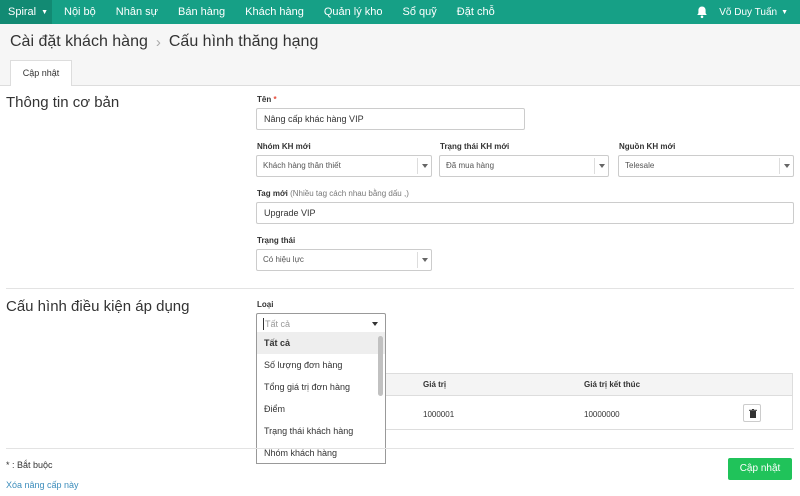  I want to click on tag-hint: (Nhiều tag cách nhau bằng dấu ,), so click(349, 193).